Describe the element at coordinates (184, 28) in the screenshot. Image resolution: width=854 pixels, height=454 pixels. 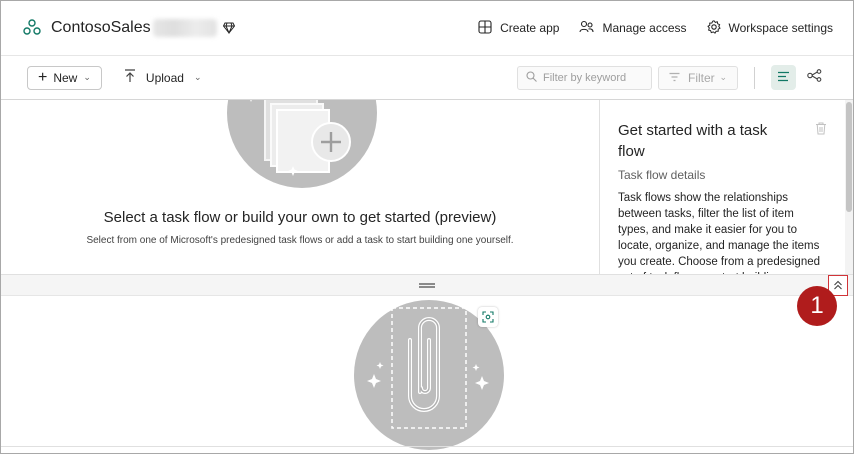
I see `redacted-text` at that location.